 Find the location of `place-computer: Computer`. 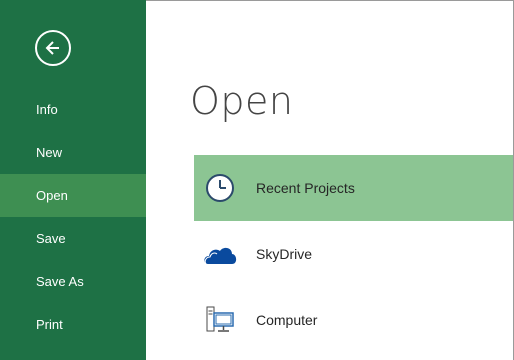

place-computer: Computer is located at coordinates (353, 320).